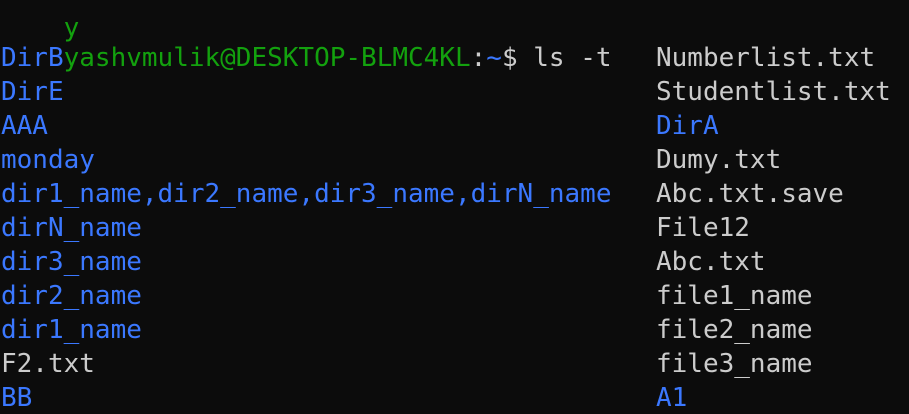  I want to click on directory-entry: dir1_name,dir2_name,dir3_name,dirN_name, so click(306, 194).